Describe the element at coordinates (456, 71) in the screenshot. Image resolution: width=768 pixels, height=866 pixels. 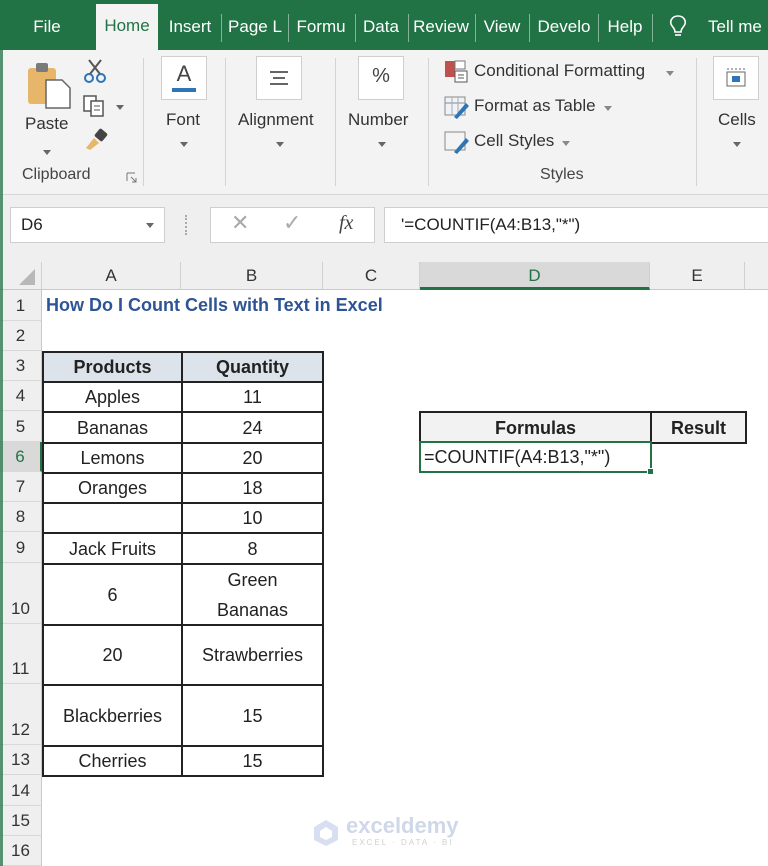
I see `conditional-formatting-icon` at that location.